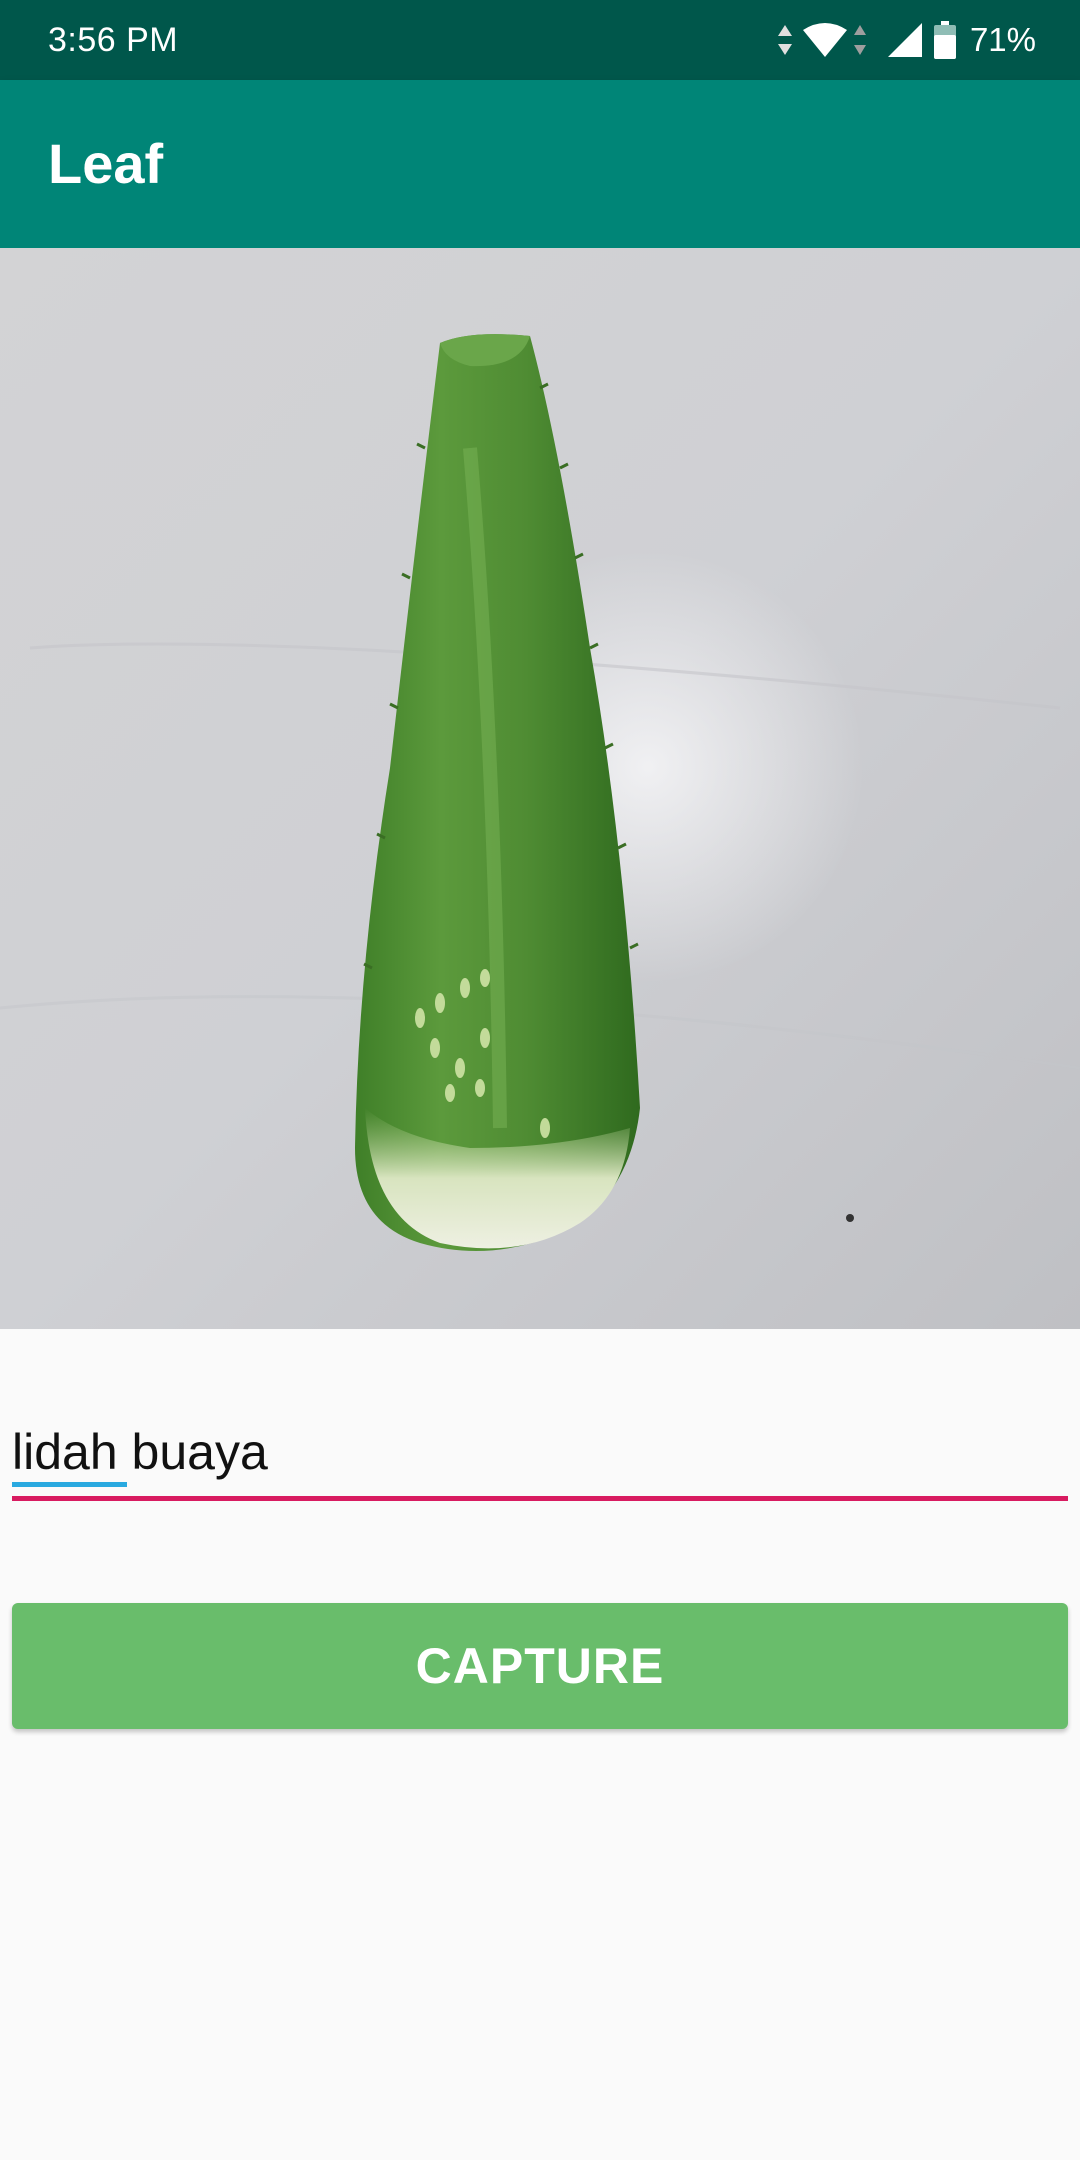 This screenshot has width=1080, height=2160. I want to click on capture-button: CAPTURE, so click(540, 1666).